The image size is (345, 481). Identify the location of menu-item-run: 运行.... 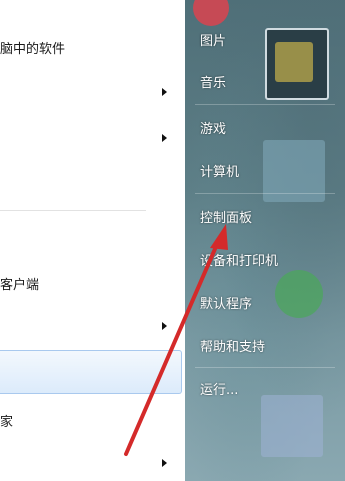
(219, 388).